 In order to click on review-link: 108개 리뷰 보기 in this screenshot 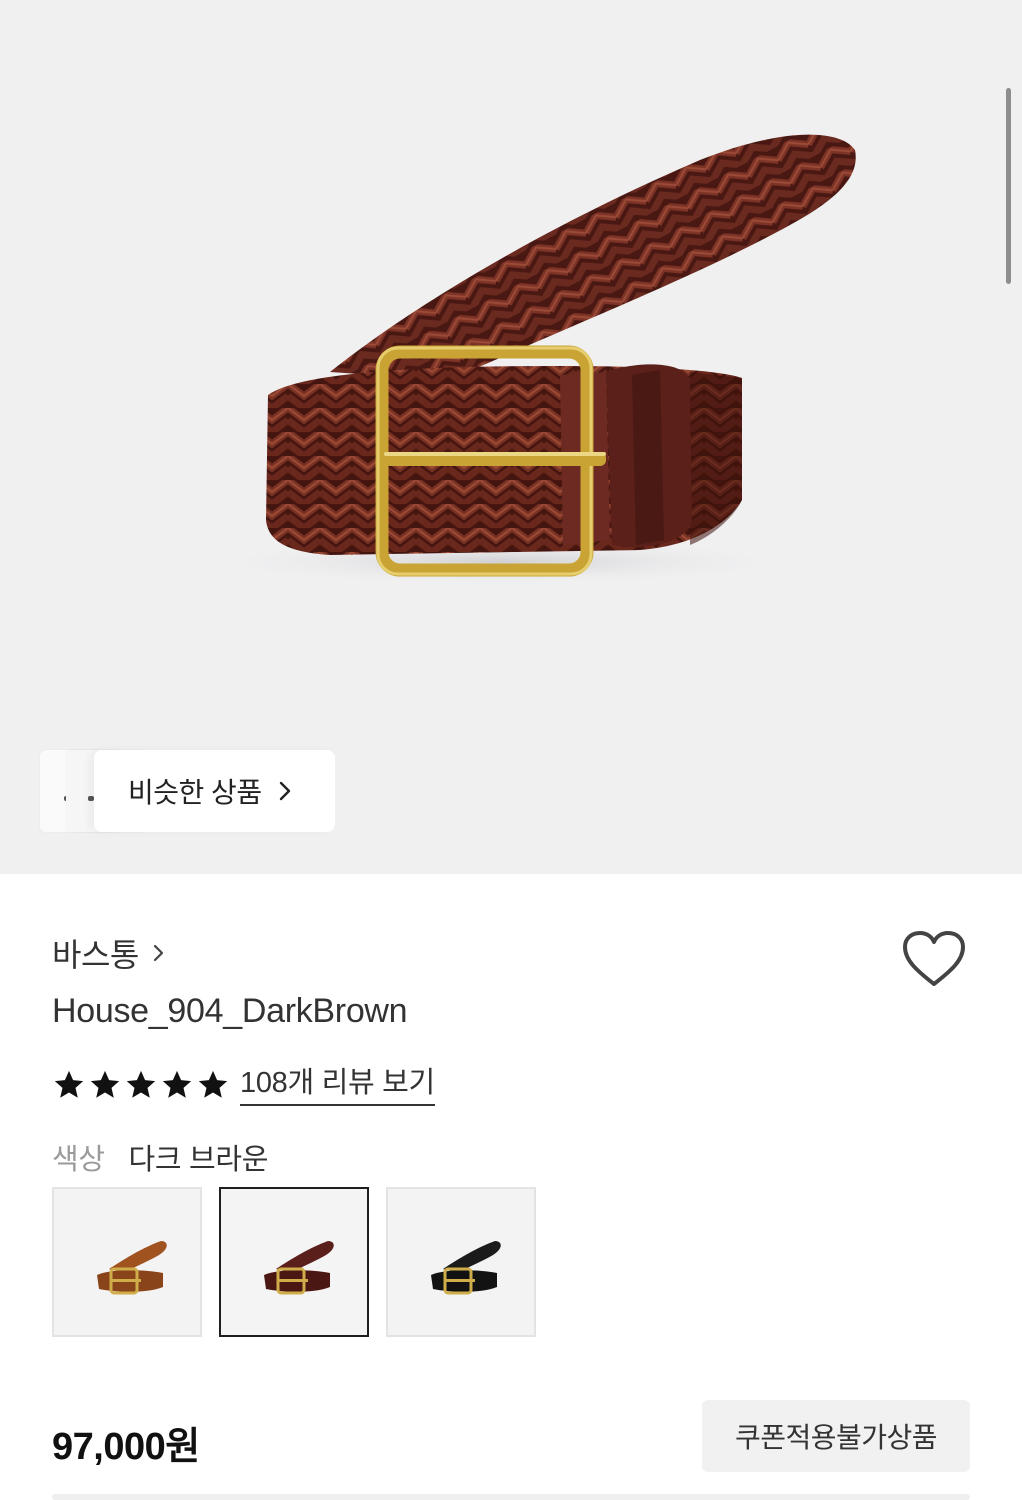, I will do `click(337, 1085)`.